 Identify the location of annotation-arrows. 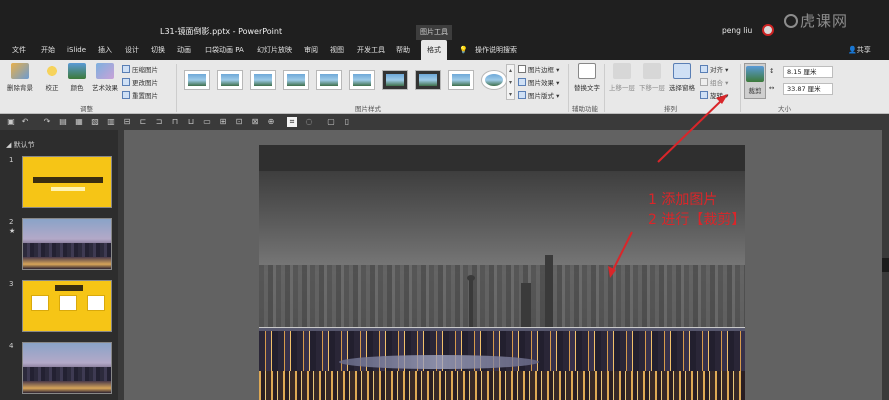
(668, 186).